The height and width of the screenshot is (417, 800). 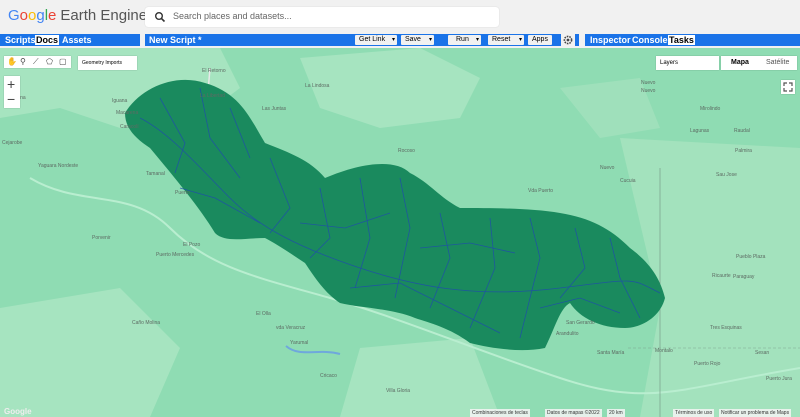 I want to click on place-label: La Lindosa, so click(x=317, y=86).